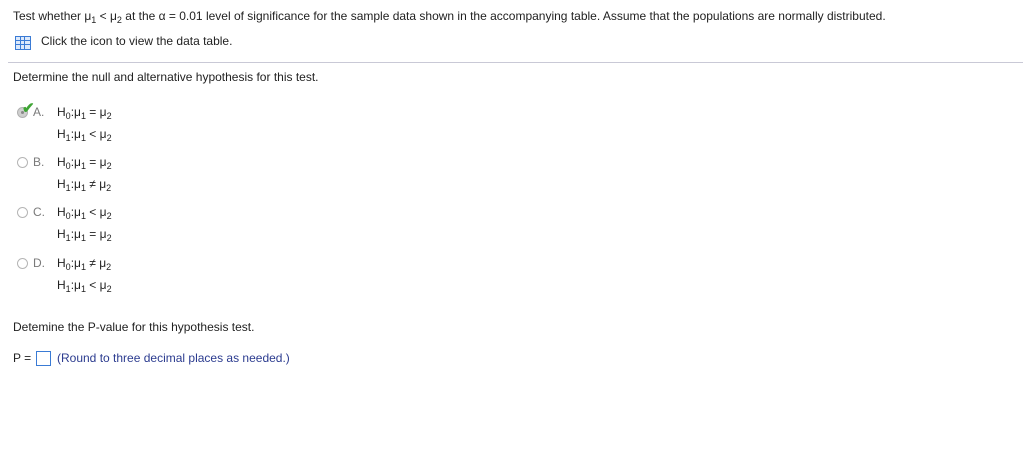  What do you see at coordinates (84, 286) in the screenshot?
I see `option-d-h1: H1:μ1 < μ2` at bounding box center [84, 286].